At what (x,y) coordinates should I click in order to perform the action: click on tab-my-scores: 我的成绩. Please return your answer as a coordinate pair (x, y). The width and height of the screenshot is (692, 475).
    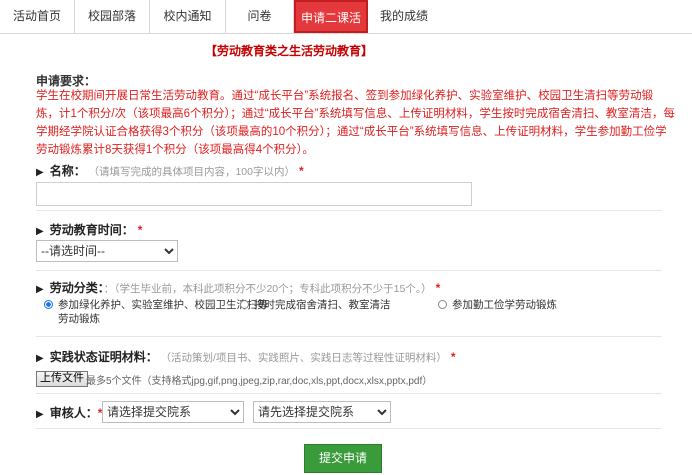
    Looking at the image, I should click on (404, 16).